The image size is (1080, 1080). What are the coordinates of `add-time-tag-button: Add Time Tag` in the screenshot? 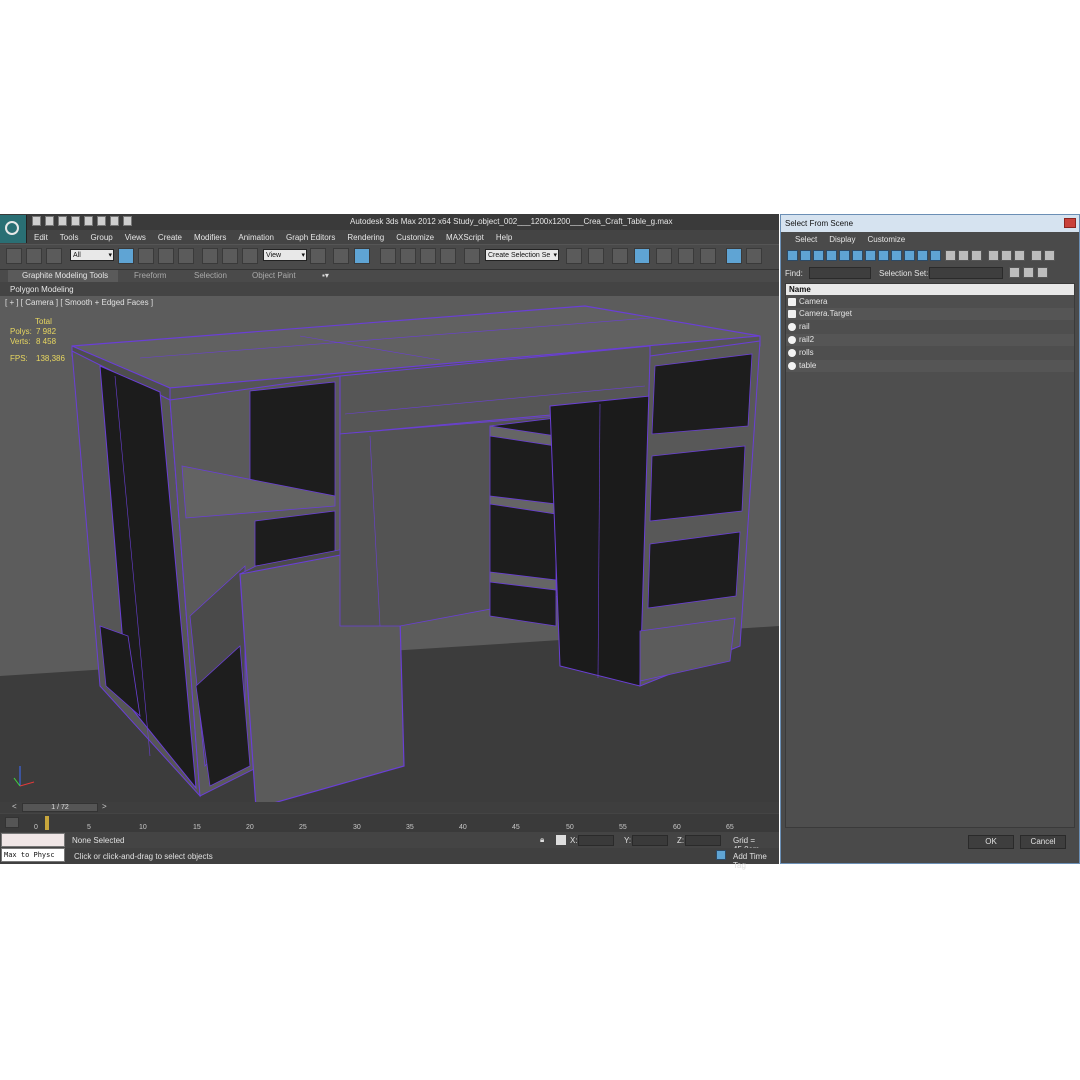 It's located at (756, 861).